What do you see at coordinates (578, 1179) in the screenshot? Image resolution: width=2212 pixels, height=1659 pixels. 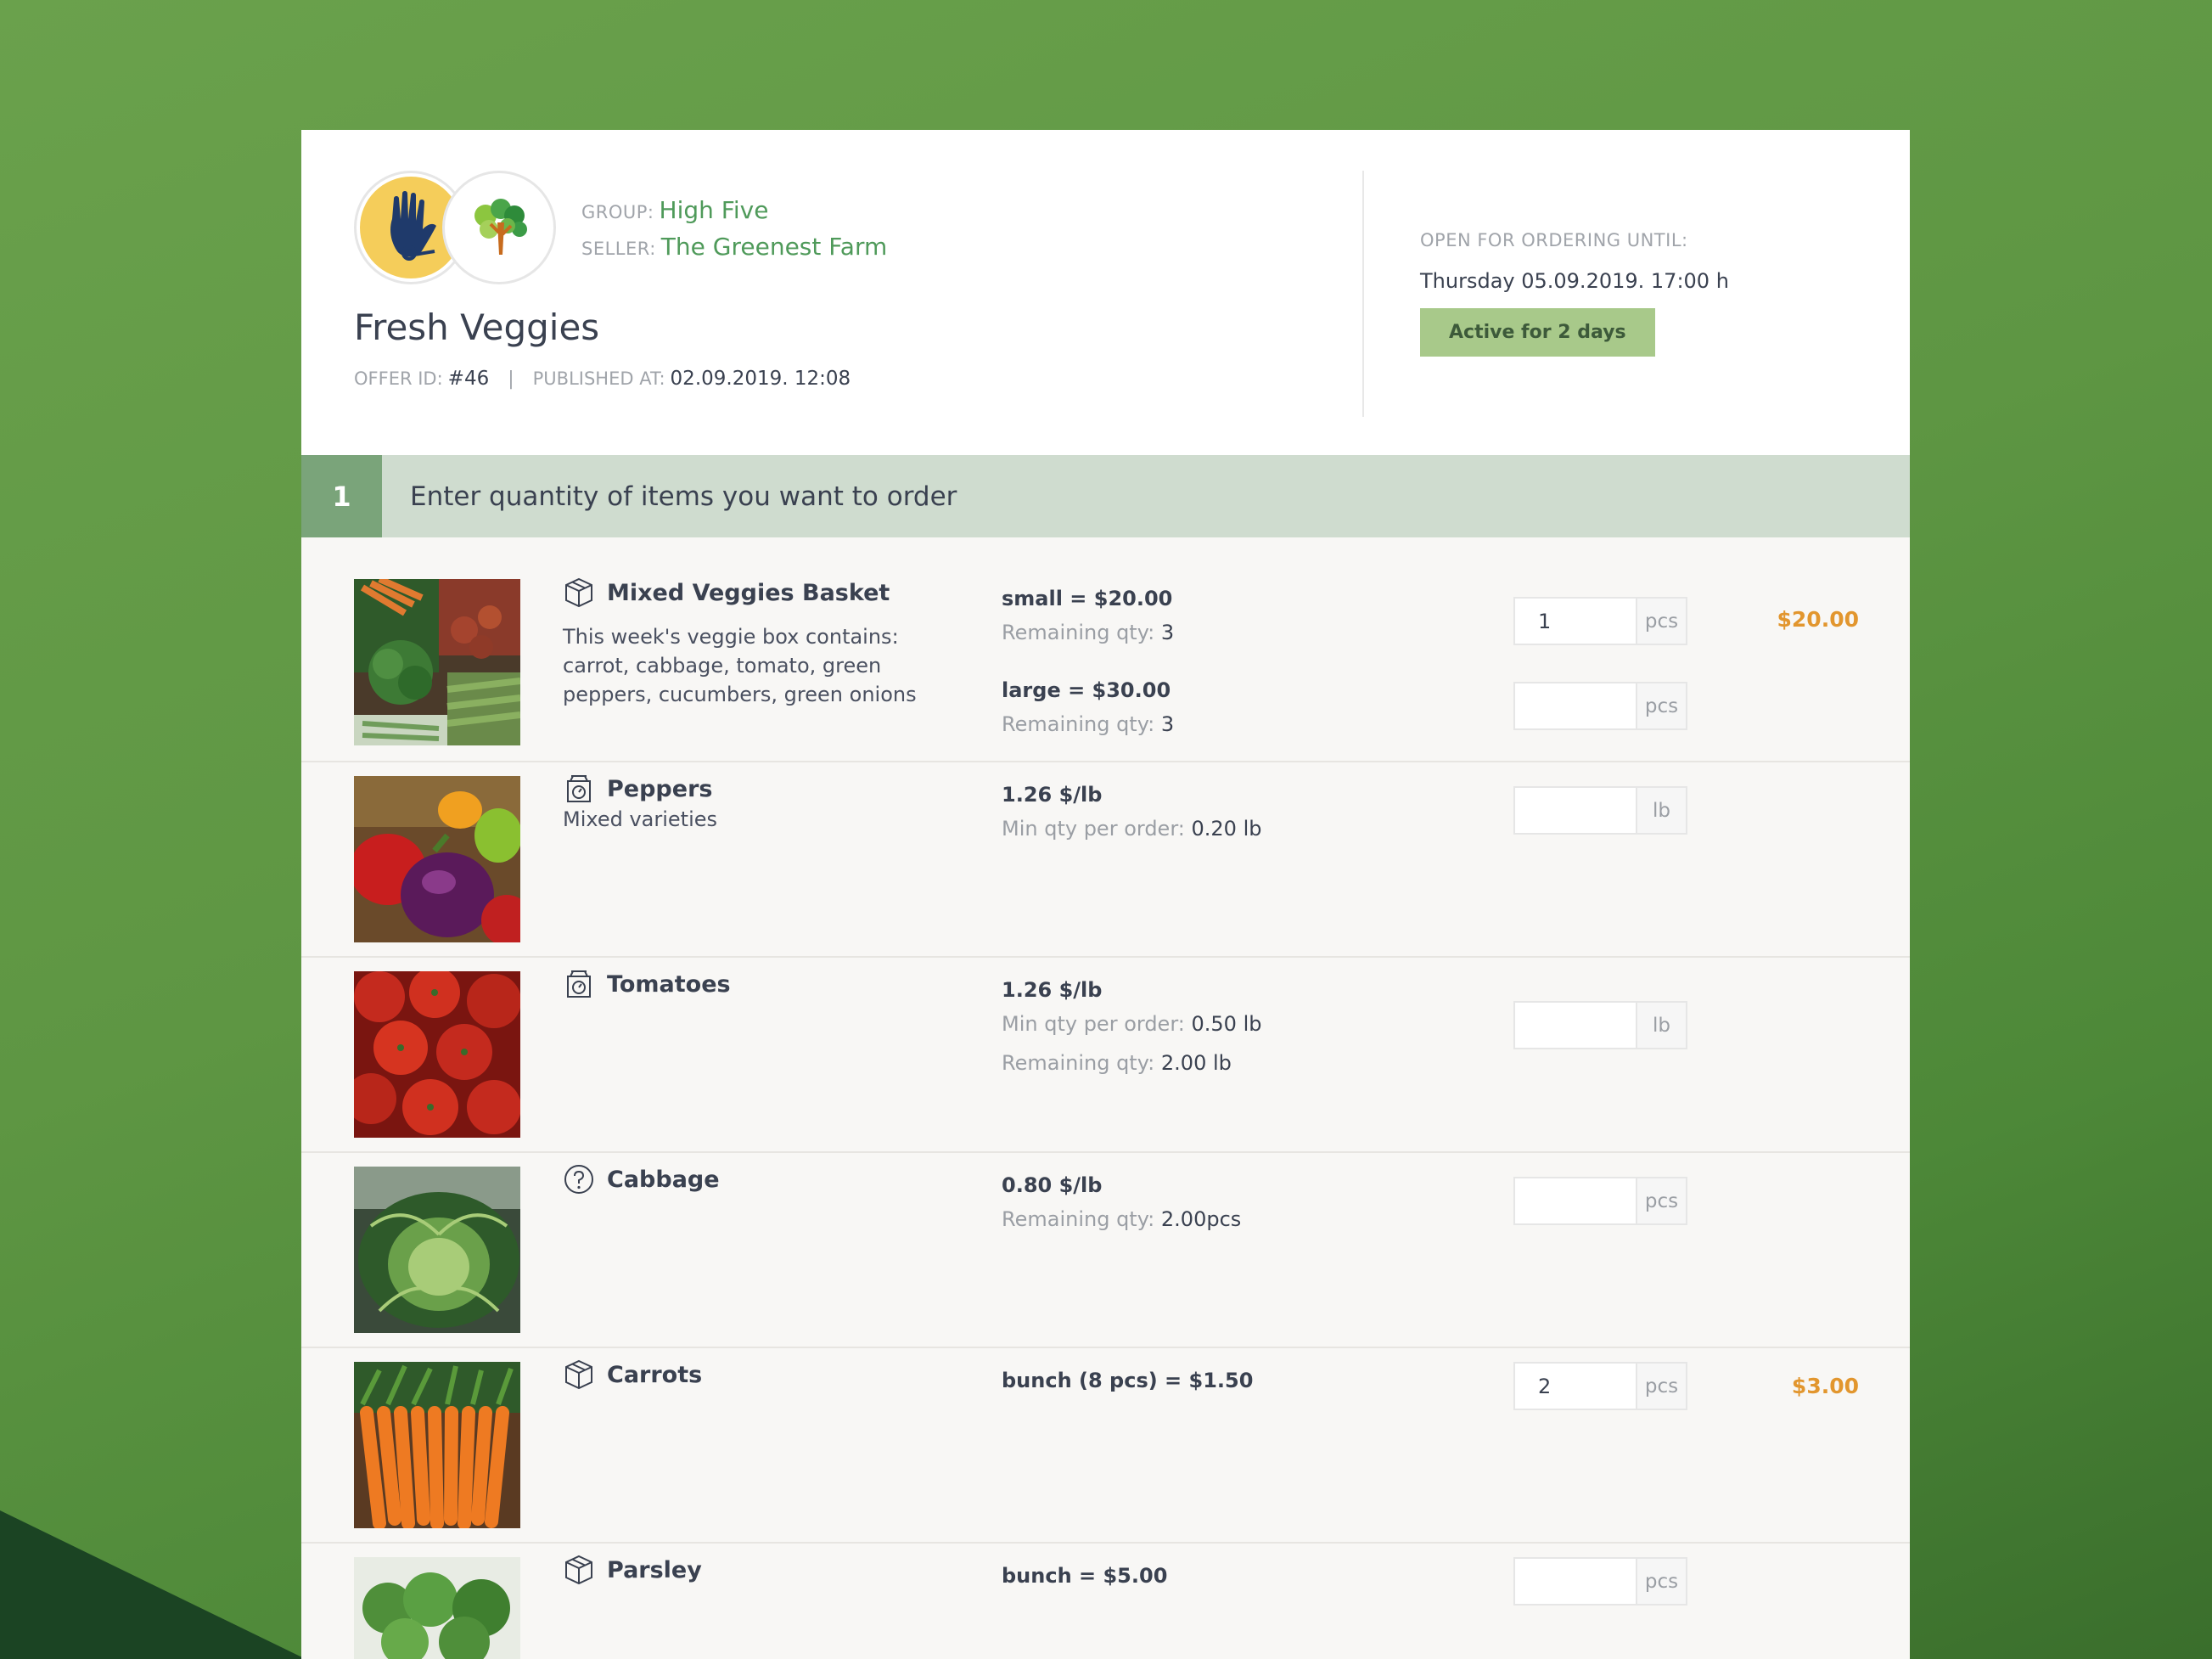 I see `question-icon` at bounding box center [578, 1179].